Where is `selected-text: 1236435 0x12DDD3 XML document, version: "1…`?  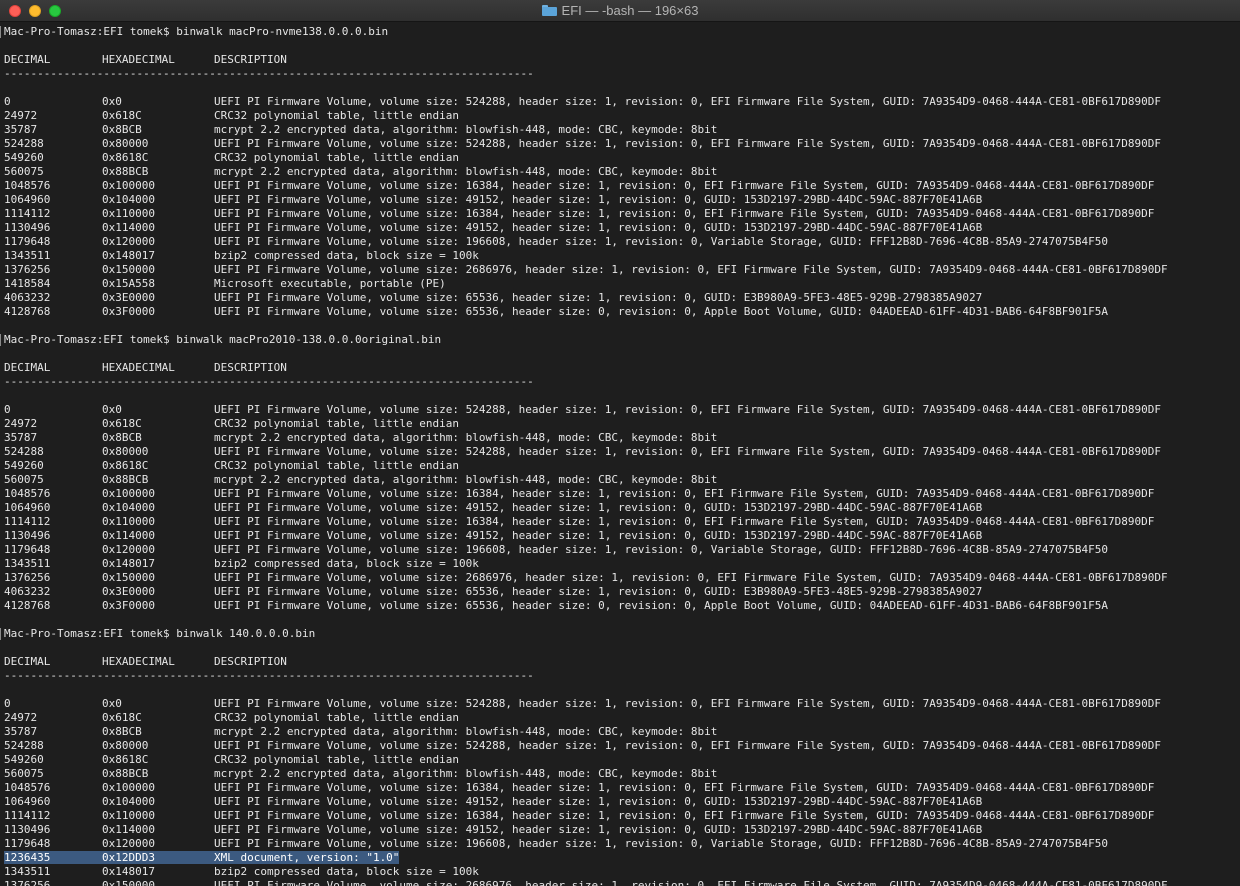 selected-text: 1236435 0x12DDD3 XML document, version: "1… is located at coordinates (202, 857).